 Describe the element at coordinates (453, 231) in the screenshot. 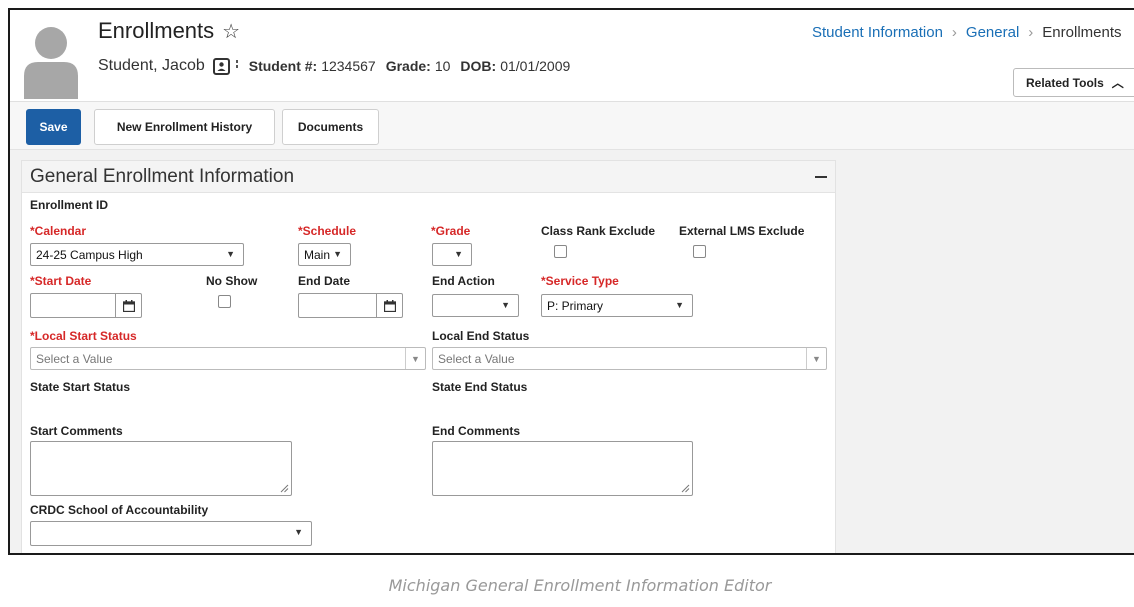

I see `grade-label-text: Grade` at that location.